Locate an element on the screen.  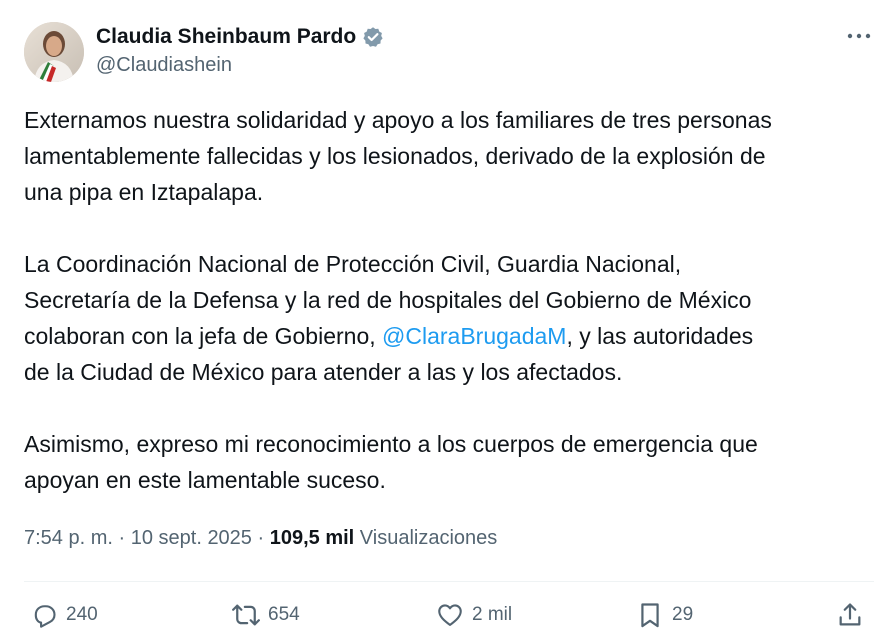
avatar is located at coordinates (54, 52).